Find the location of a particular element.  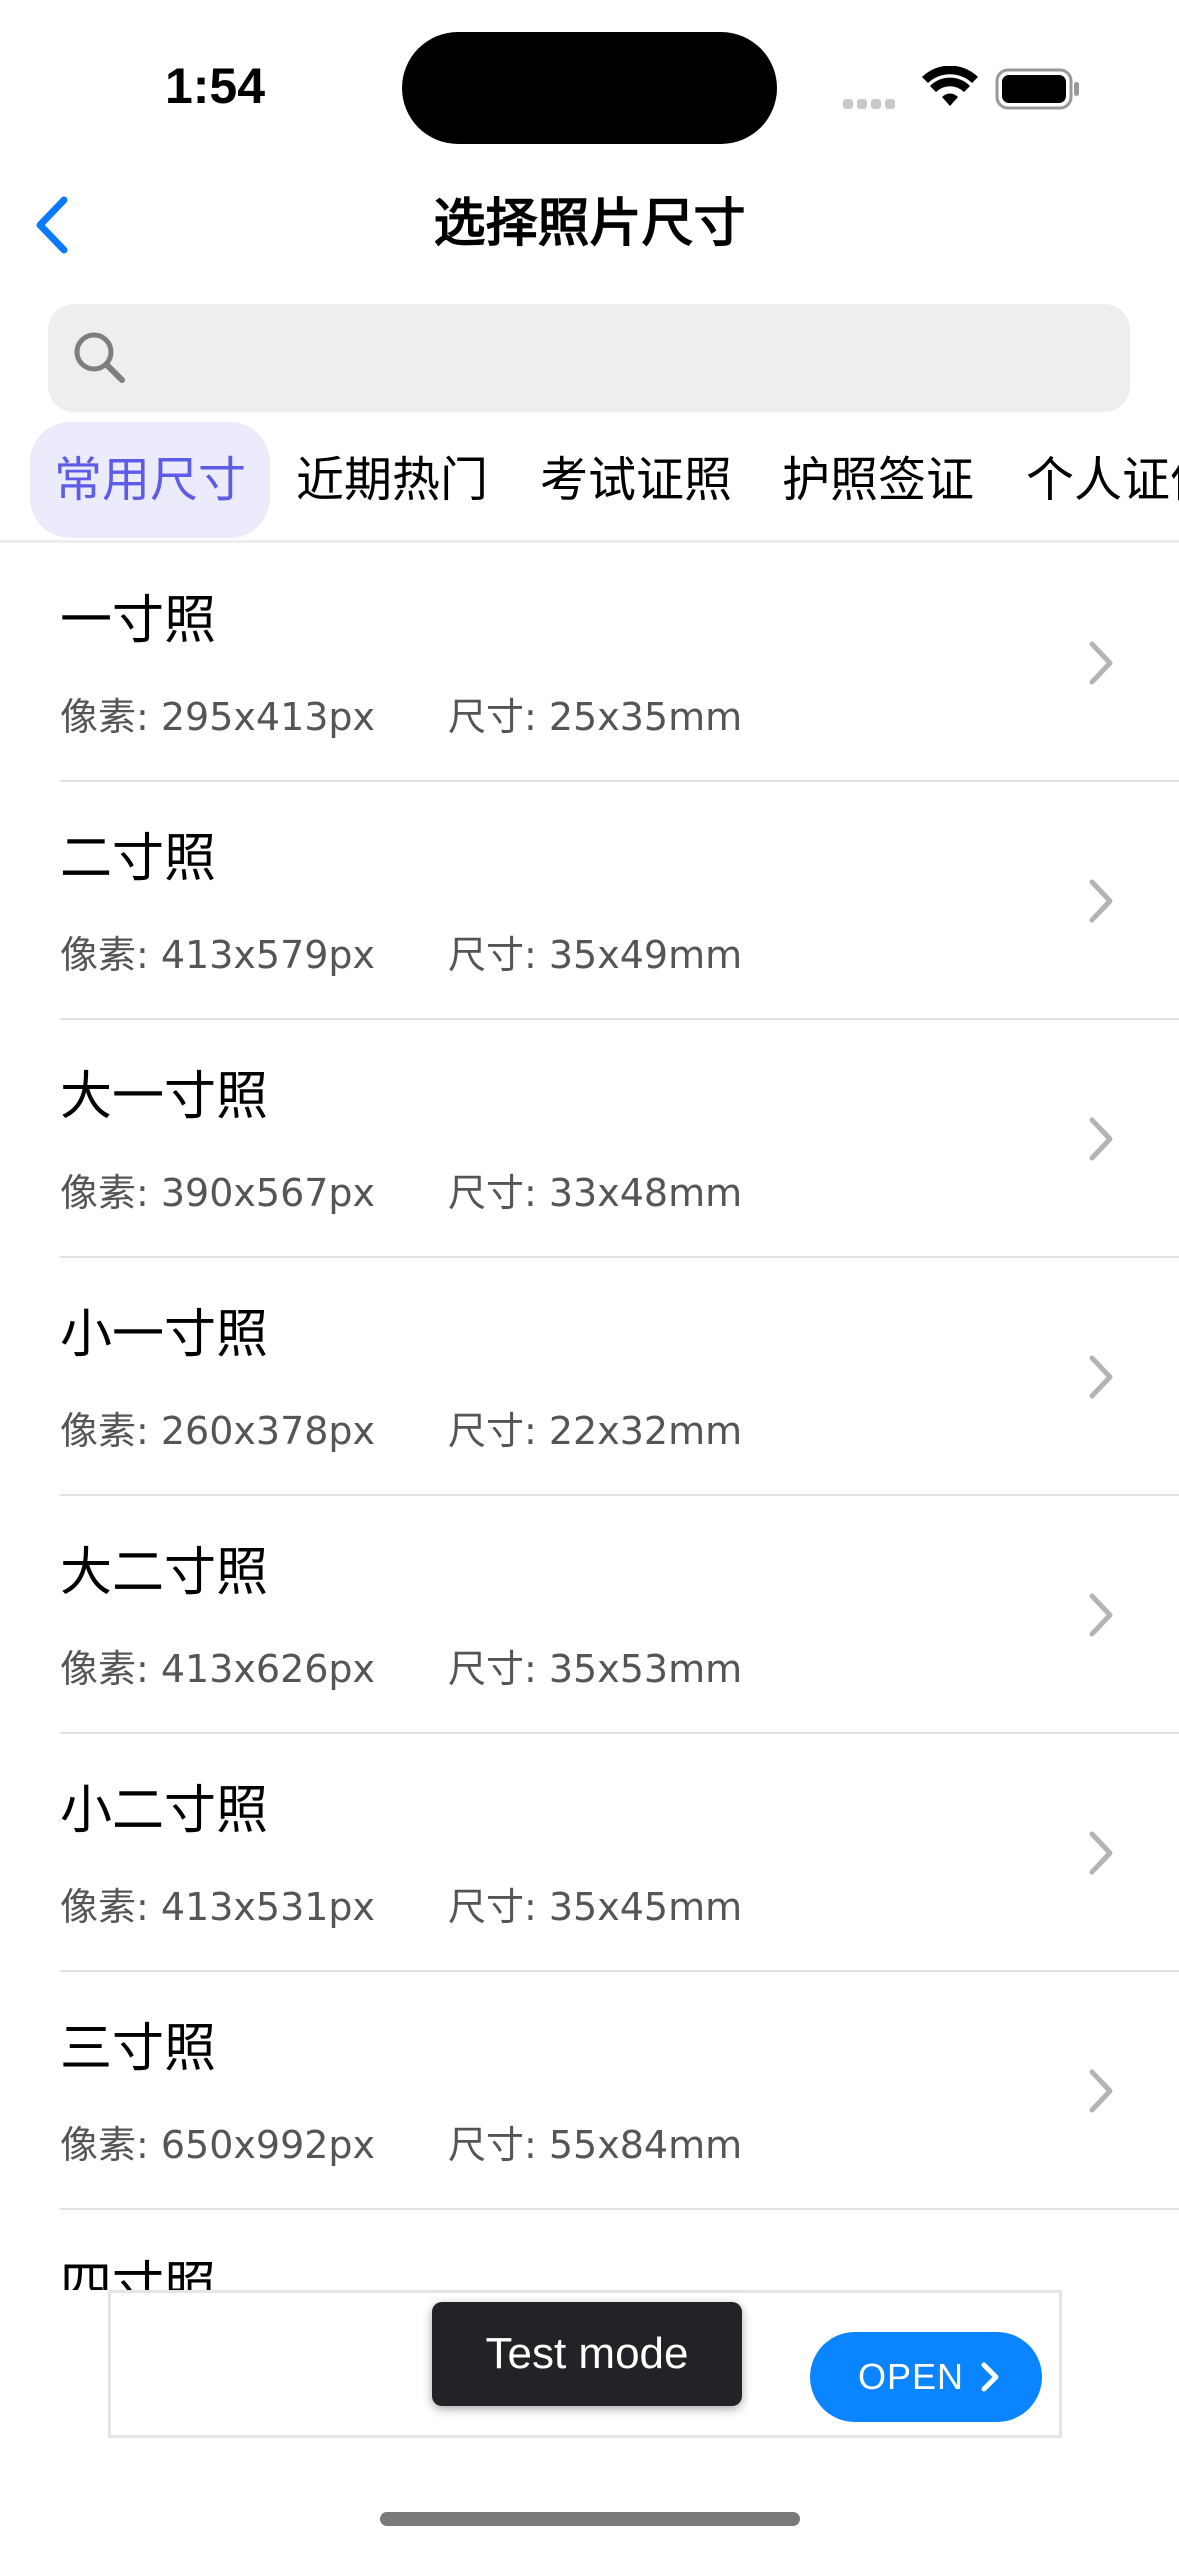

tabs-divider is located at coordinates (589, 541).